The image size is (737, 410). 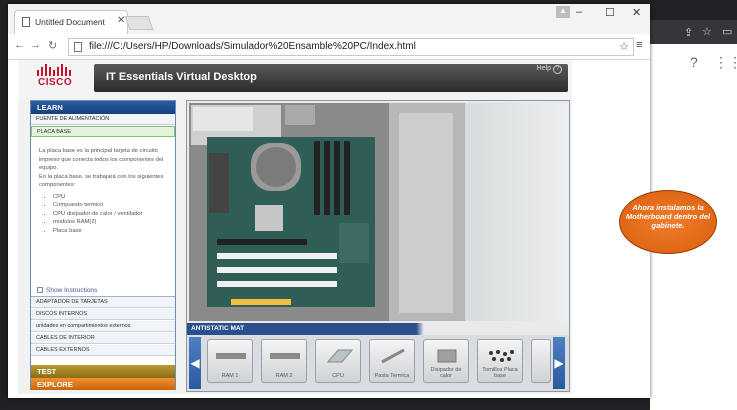 What do you see at coordinates (693, 32) in the screenshot?
I see `background-browser-toolbar: ⇪ ☆ ▭` at bounding box center [693, 32].